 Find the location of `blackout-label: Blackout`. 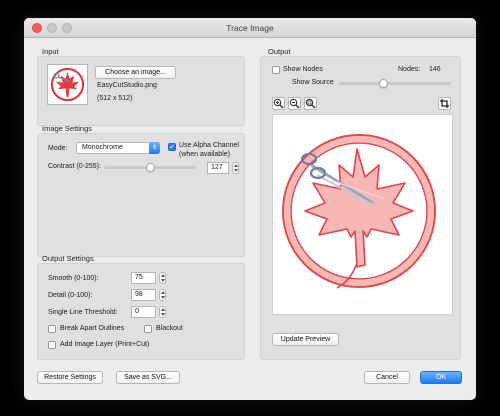

blackout-label: Blackout is located at coordinates (169, 328).